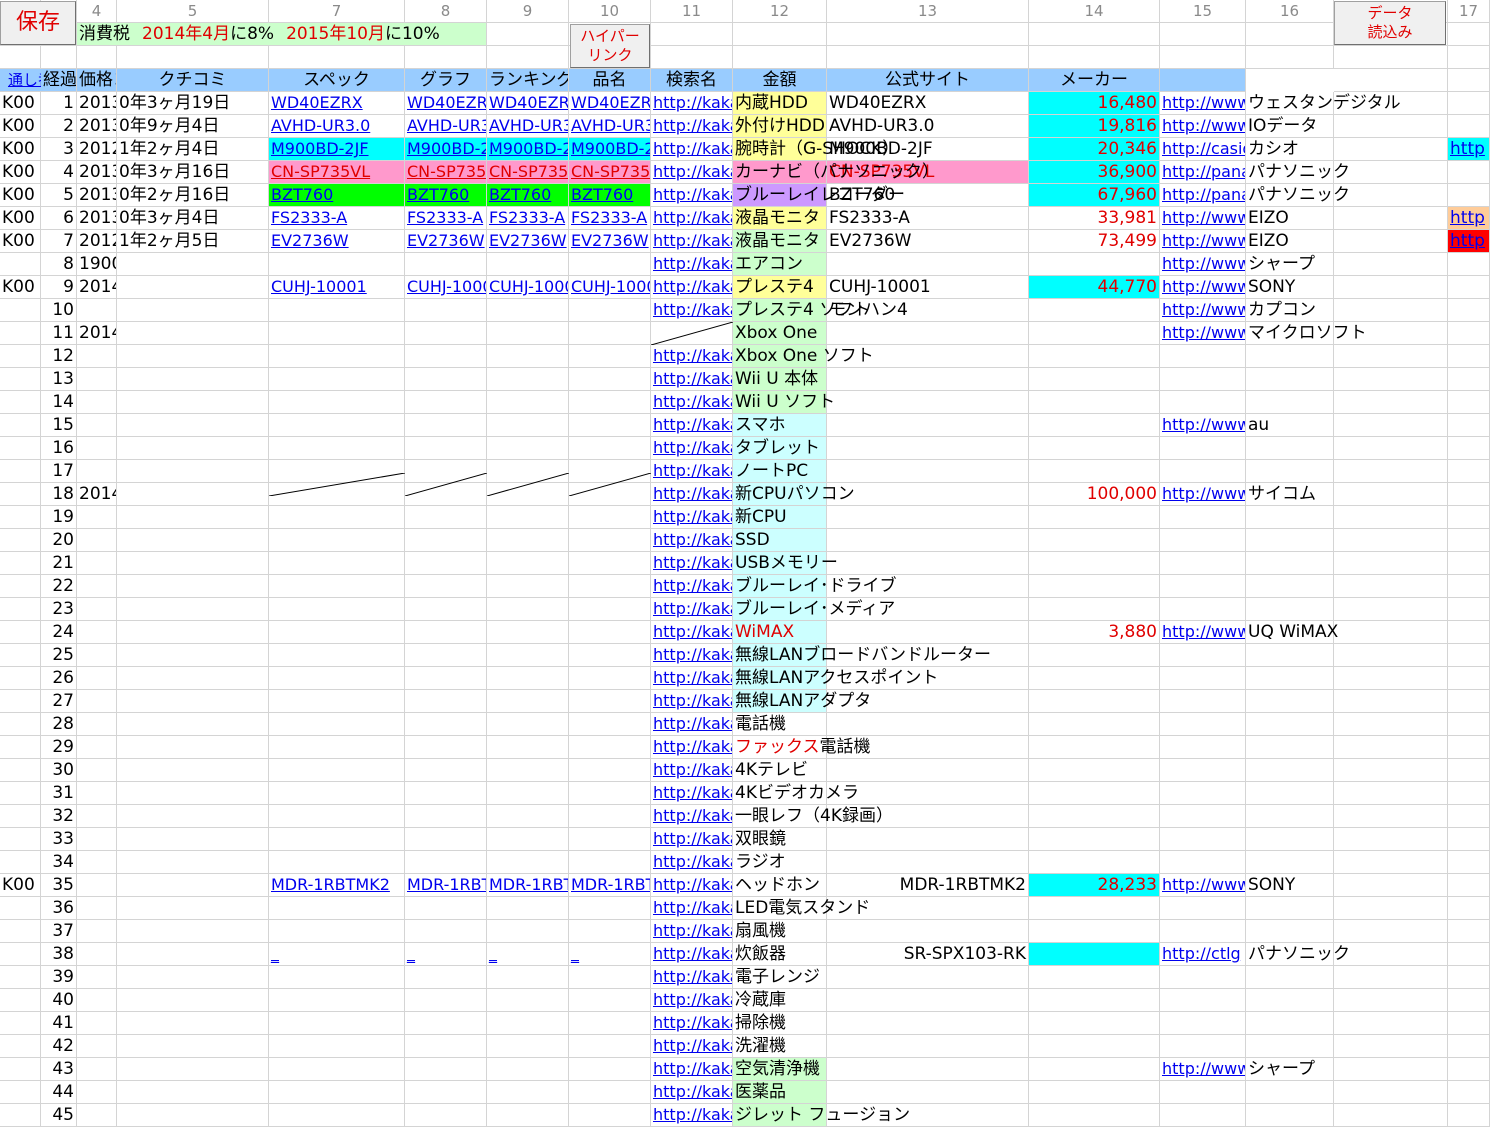 This screenshot has height=1128, width=1490. What do you see at coordinates (446, 172) in the screenshot?
I see `kuchikomi-link: CN-SP735VL` at bounding box center [446, 172].